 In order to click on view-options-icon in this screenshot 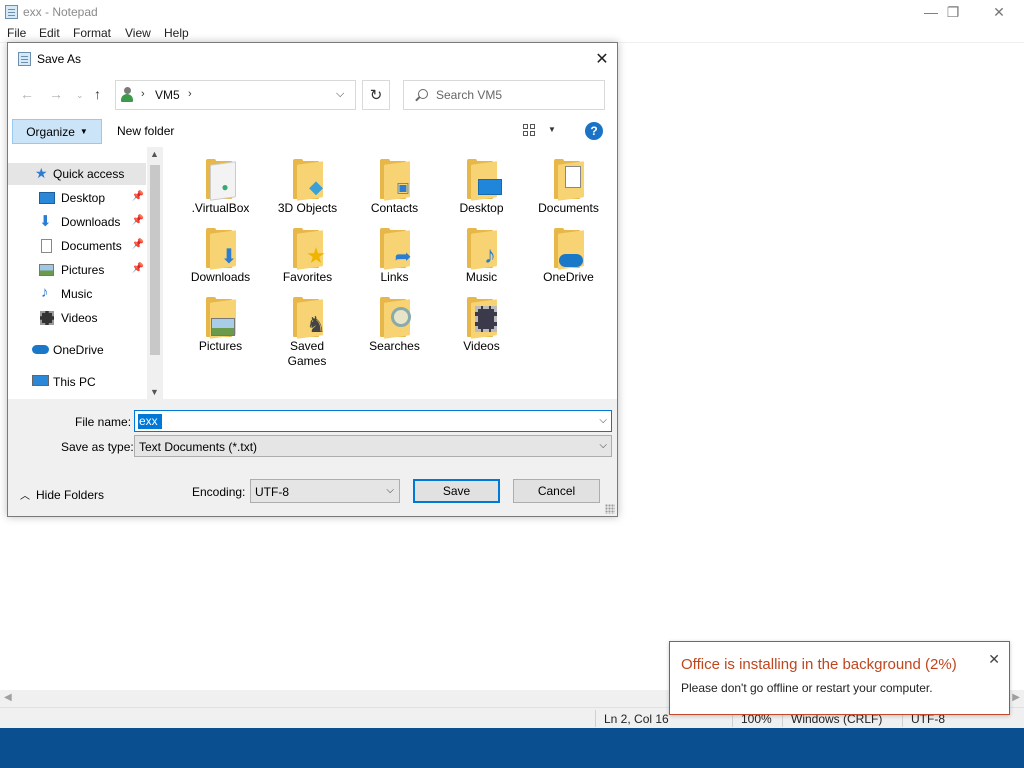, I will do `click(531, 131)`.